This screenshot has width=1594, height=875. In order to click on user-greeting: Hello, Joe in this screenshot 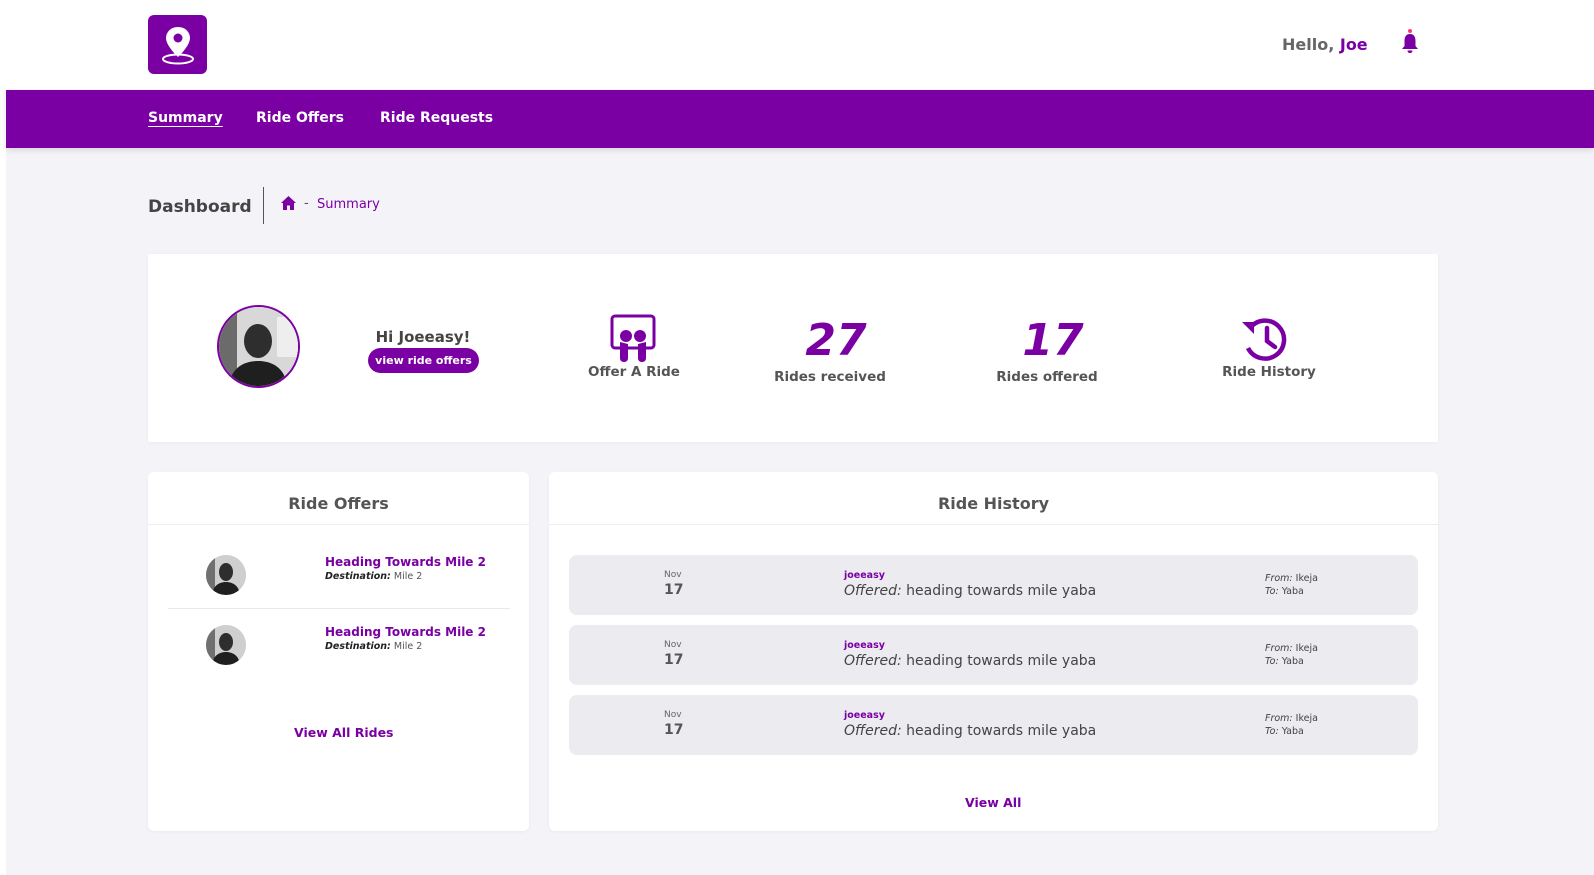, I will do `click(1325, 44)`.